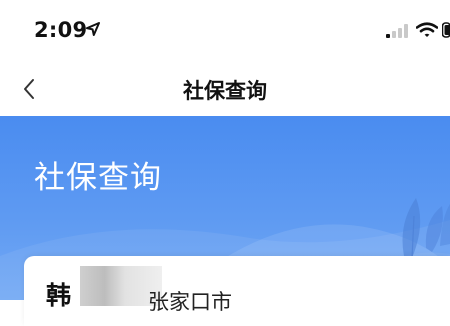 The image size is (450, 326). Describe the element at coordinates (60, 30) in the screenshot. I see `status-time: 2:09` at that location.